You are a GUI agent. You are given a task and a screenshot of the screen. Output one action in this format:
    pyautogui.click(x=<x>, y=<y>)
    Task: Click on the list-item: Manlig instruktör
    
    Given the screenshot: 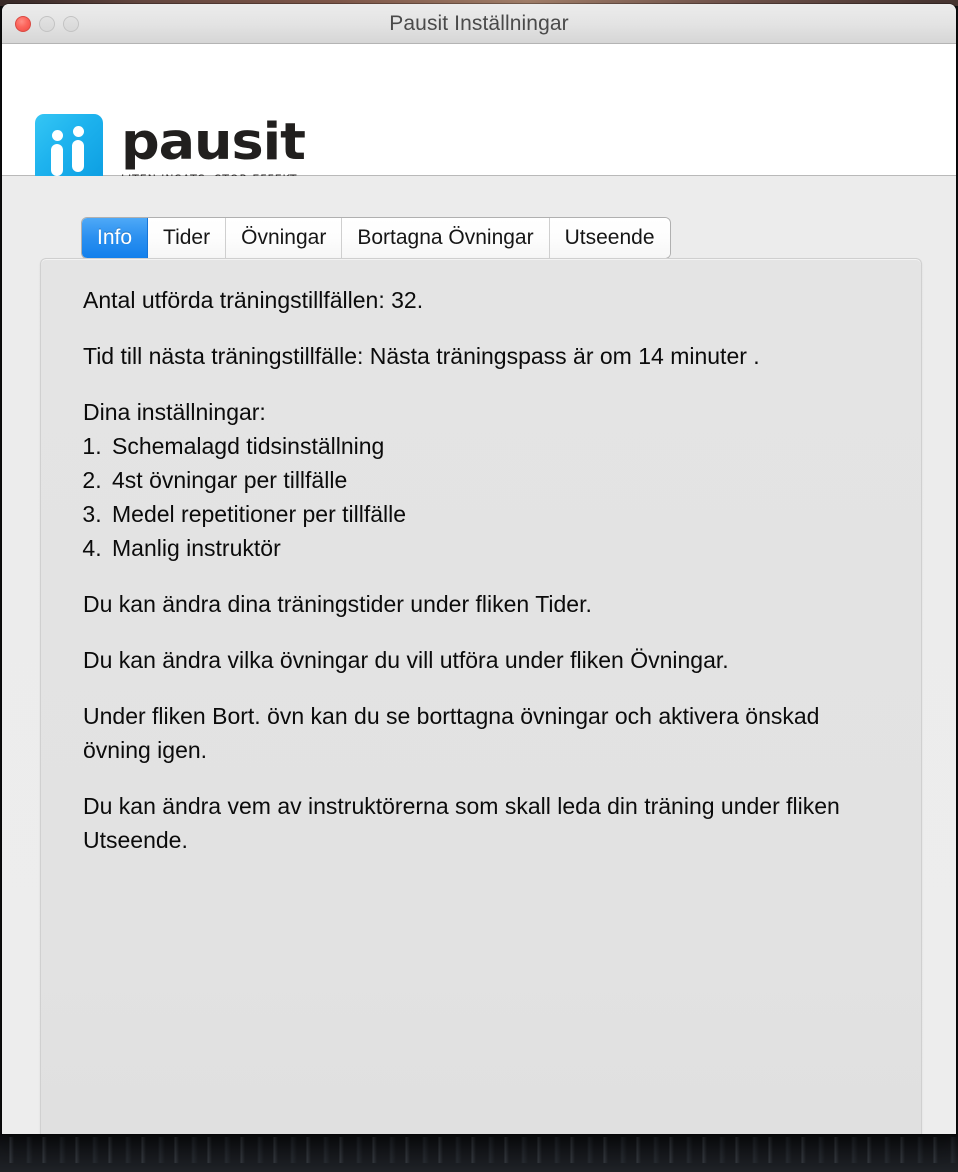 What is the action you would take?
    pyautogui.click(x=495, y=548)
    